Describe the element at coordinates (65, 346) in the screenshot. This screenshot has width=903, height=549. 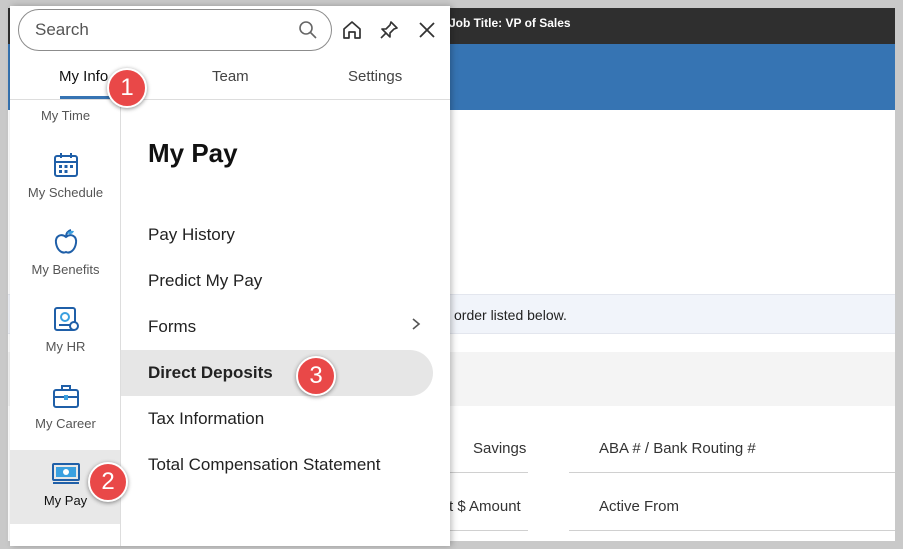
I see `sidebar-item-label: My HR` at that location.